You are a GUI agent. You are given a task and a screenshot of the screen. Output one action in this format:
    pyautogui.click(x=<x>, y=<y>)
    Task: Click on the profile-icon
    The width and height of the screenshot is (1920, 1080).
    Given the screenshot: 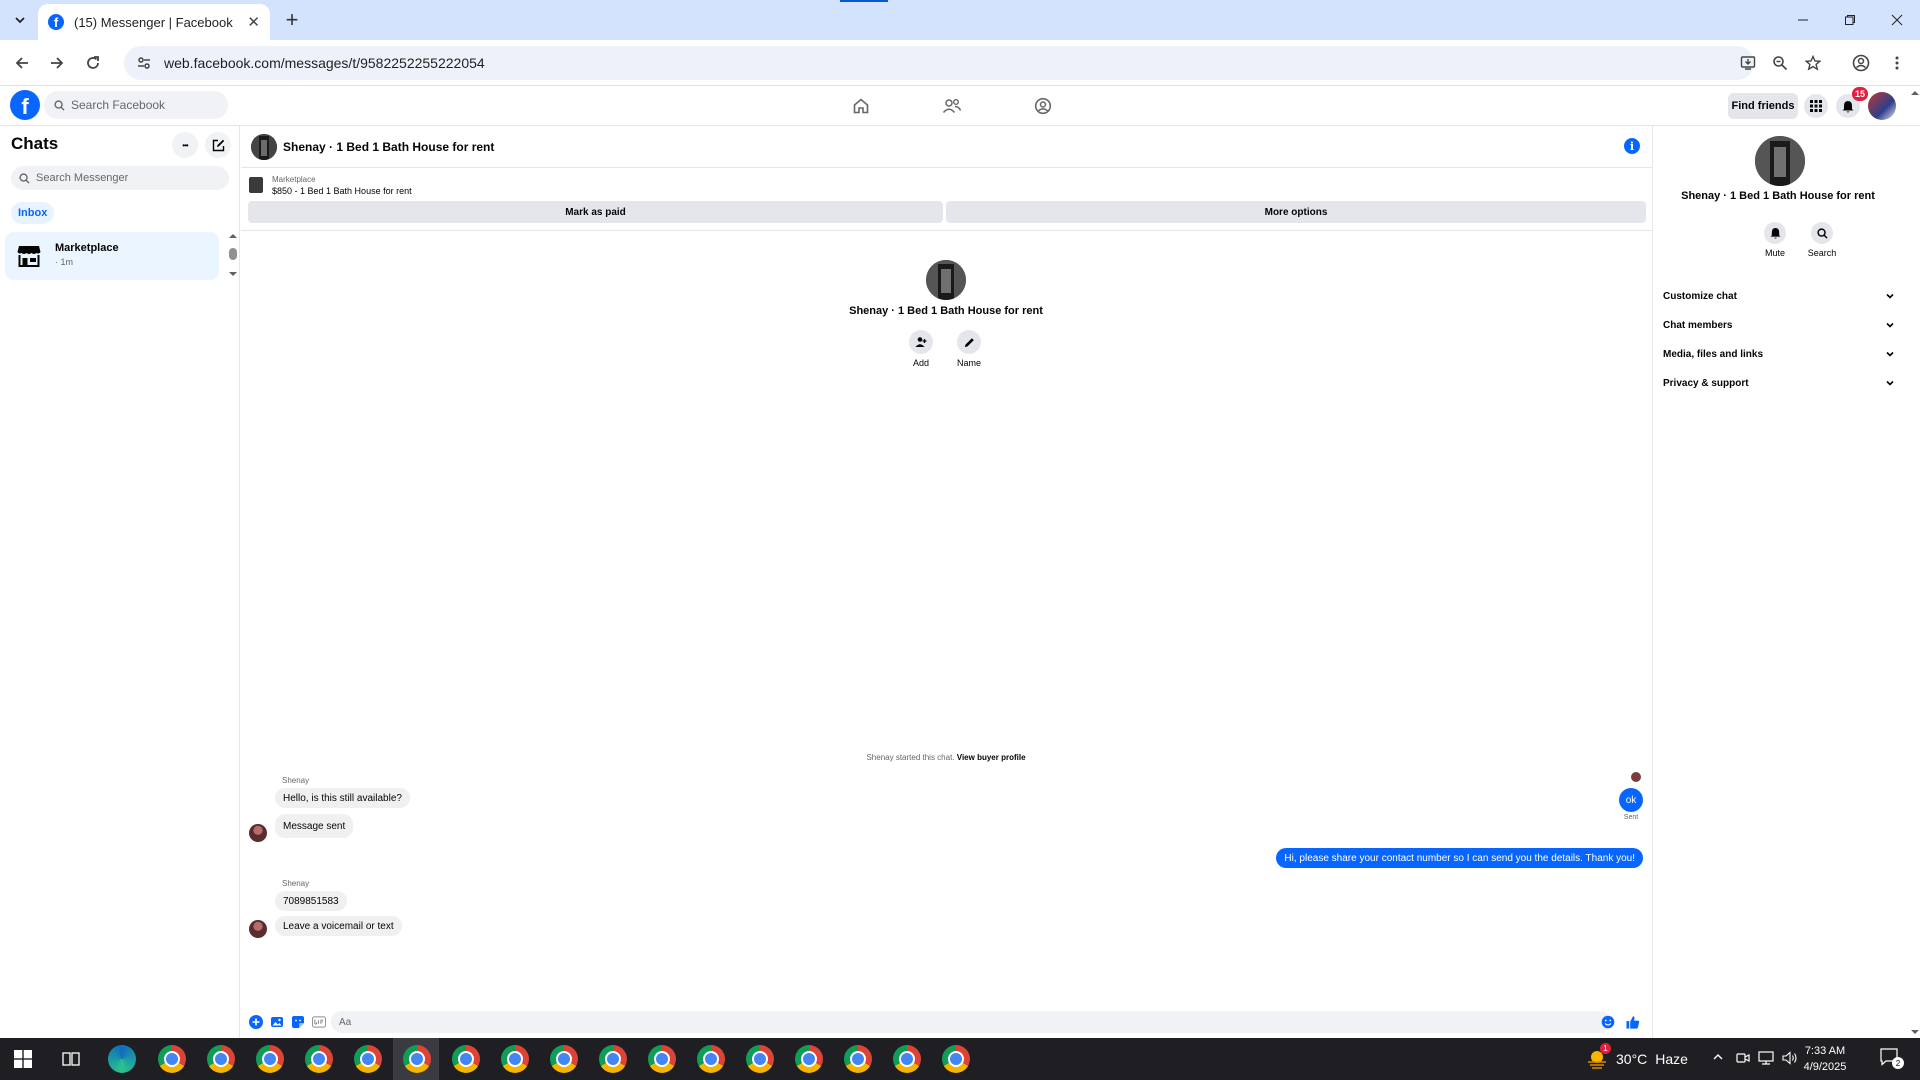 What is the action you would take?
    pyautogui.click(x=1861, y=63)
    